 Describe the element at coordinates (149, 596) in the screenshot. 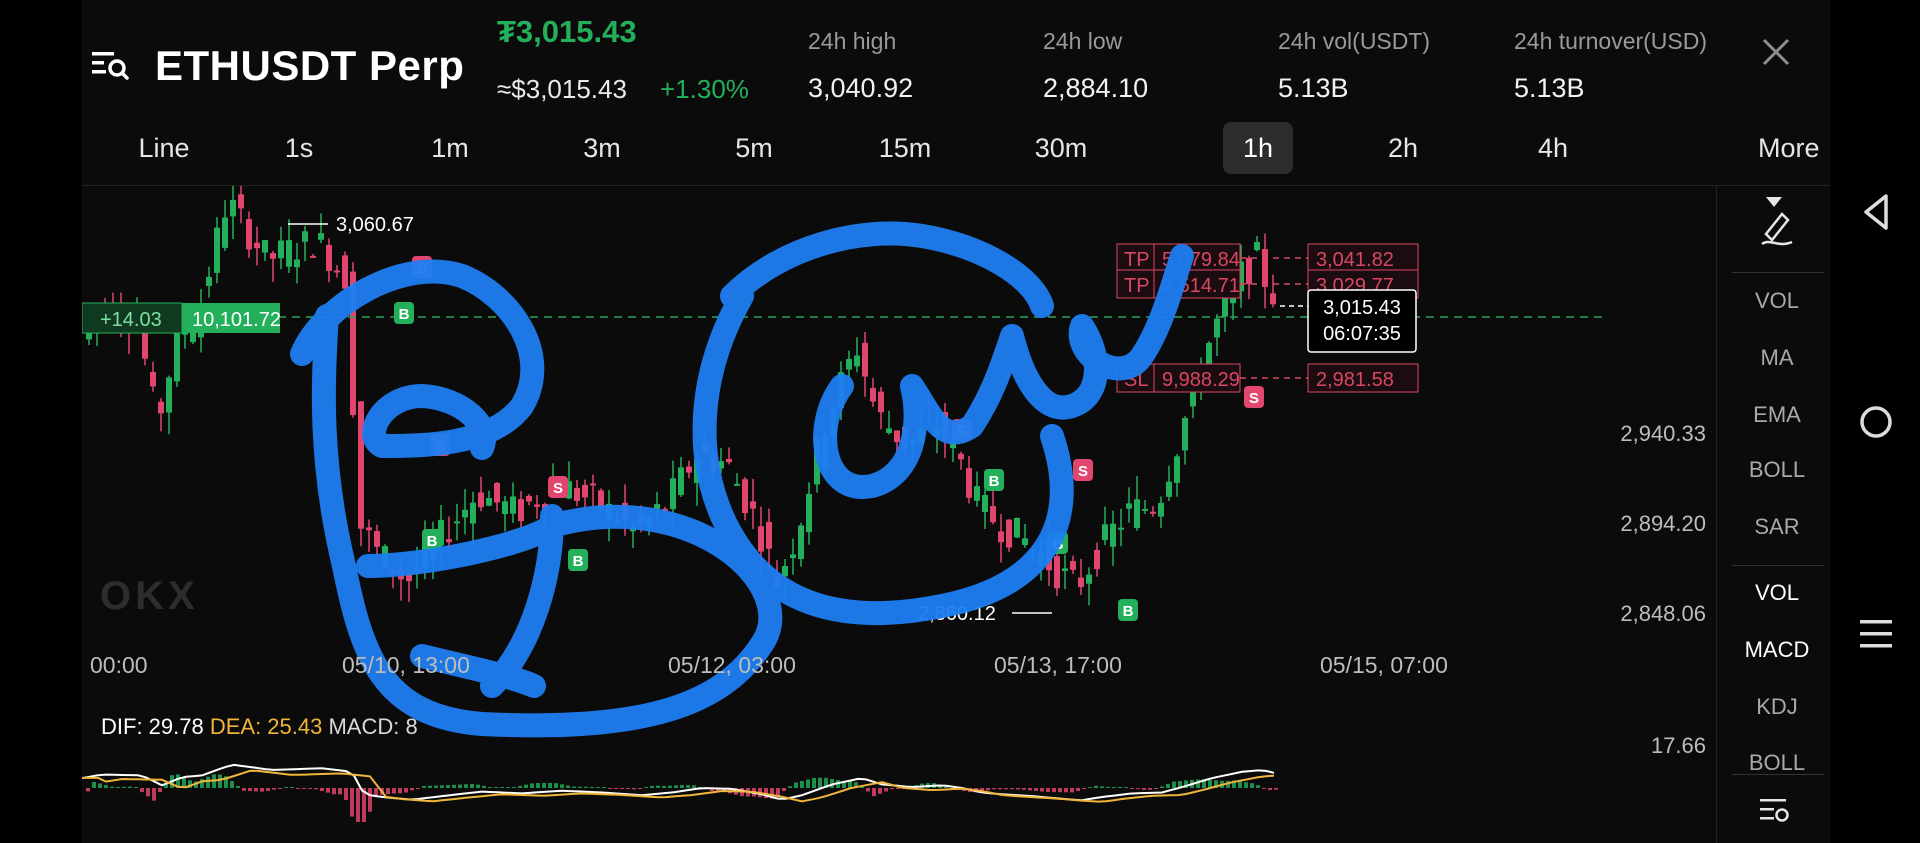

I see `okx-watermark: OKX` at that location.